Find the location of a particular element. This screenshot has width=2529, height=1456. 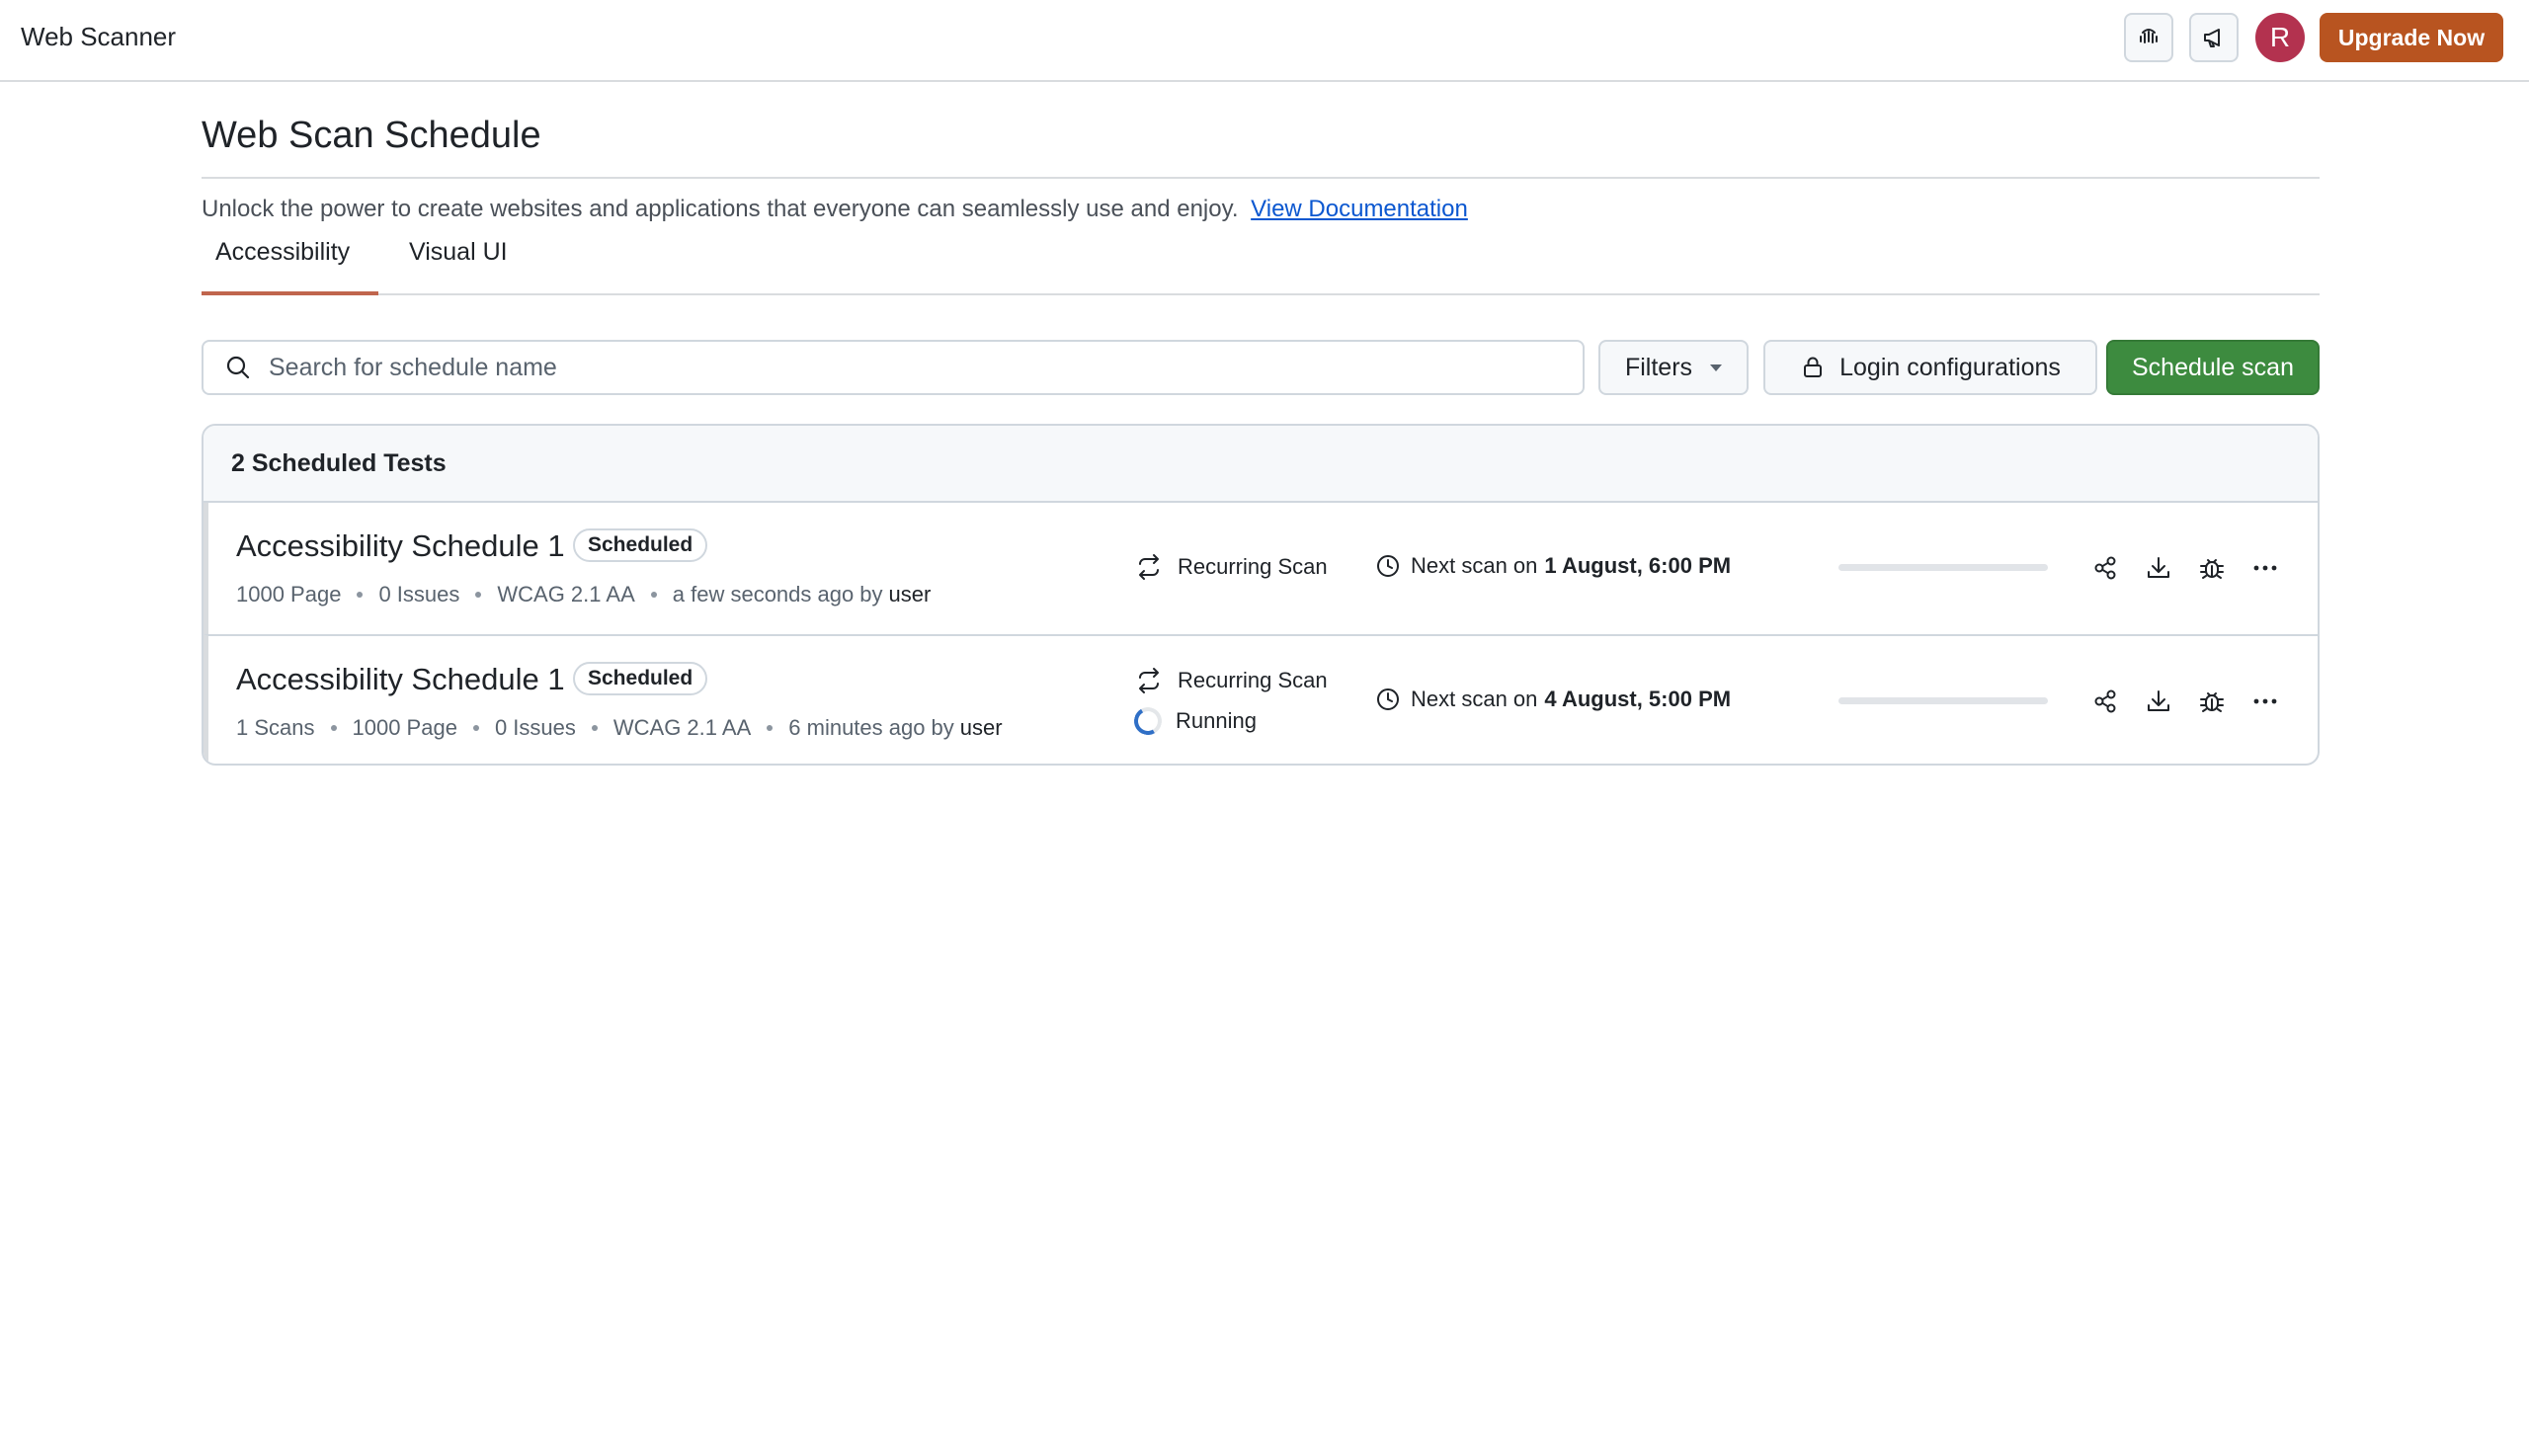

accessibility-wave-icon is located at coordinates (2149, 36).